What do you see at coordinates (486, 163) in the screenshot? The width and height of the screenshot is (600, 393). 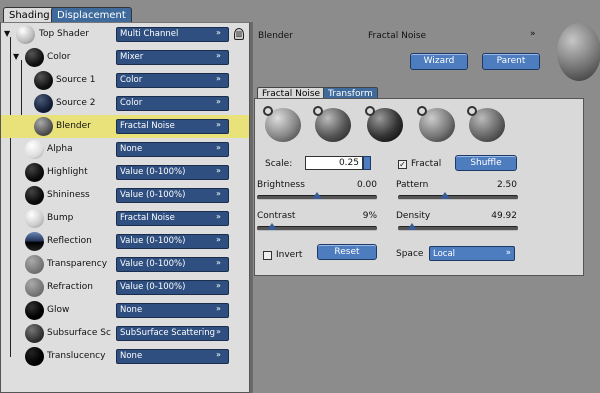 I see `shuffle-button: Shuffle` at bounding box center [486, 163].